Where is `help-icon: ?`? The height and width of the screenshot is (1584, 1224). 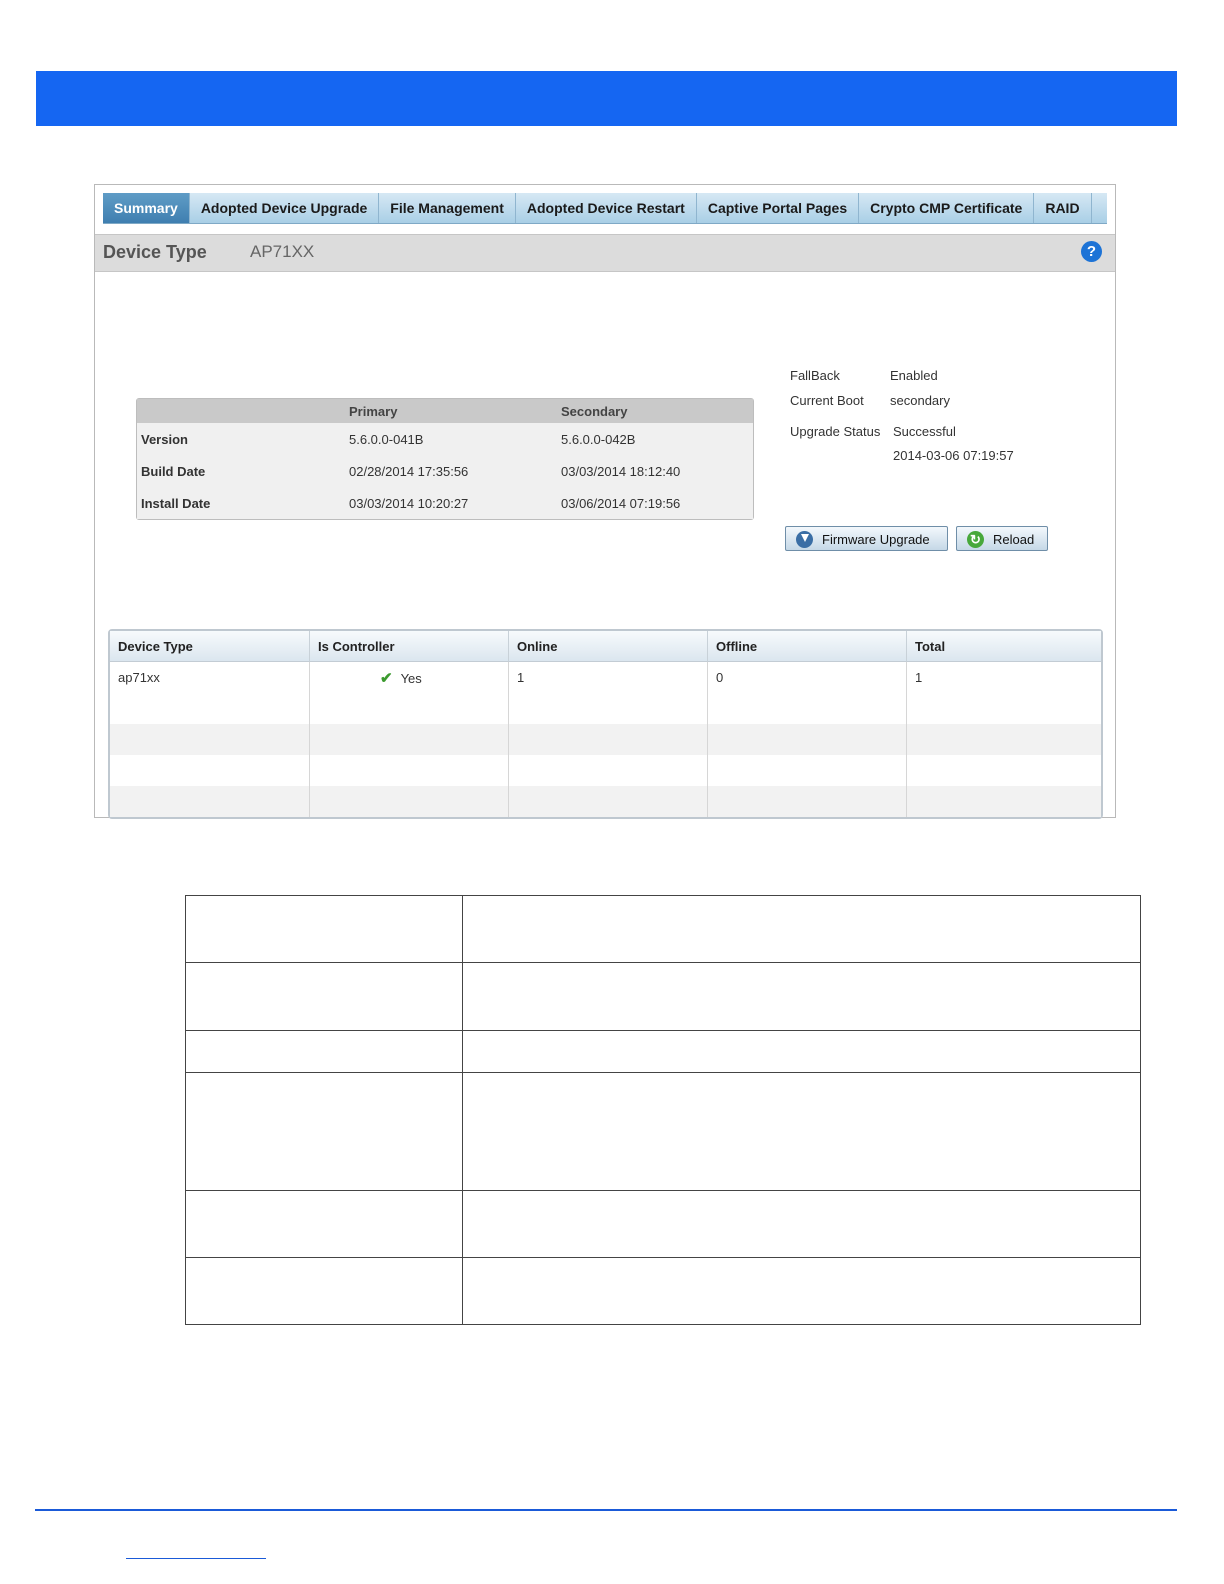
help-icon: ? is located at coordinates (1091, 251).